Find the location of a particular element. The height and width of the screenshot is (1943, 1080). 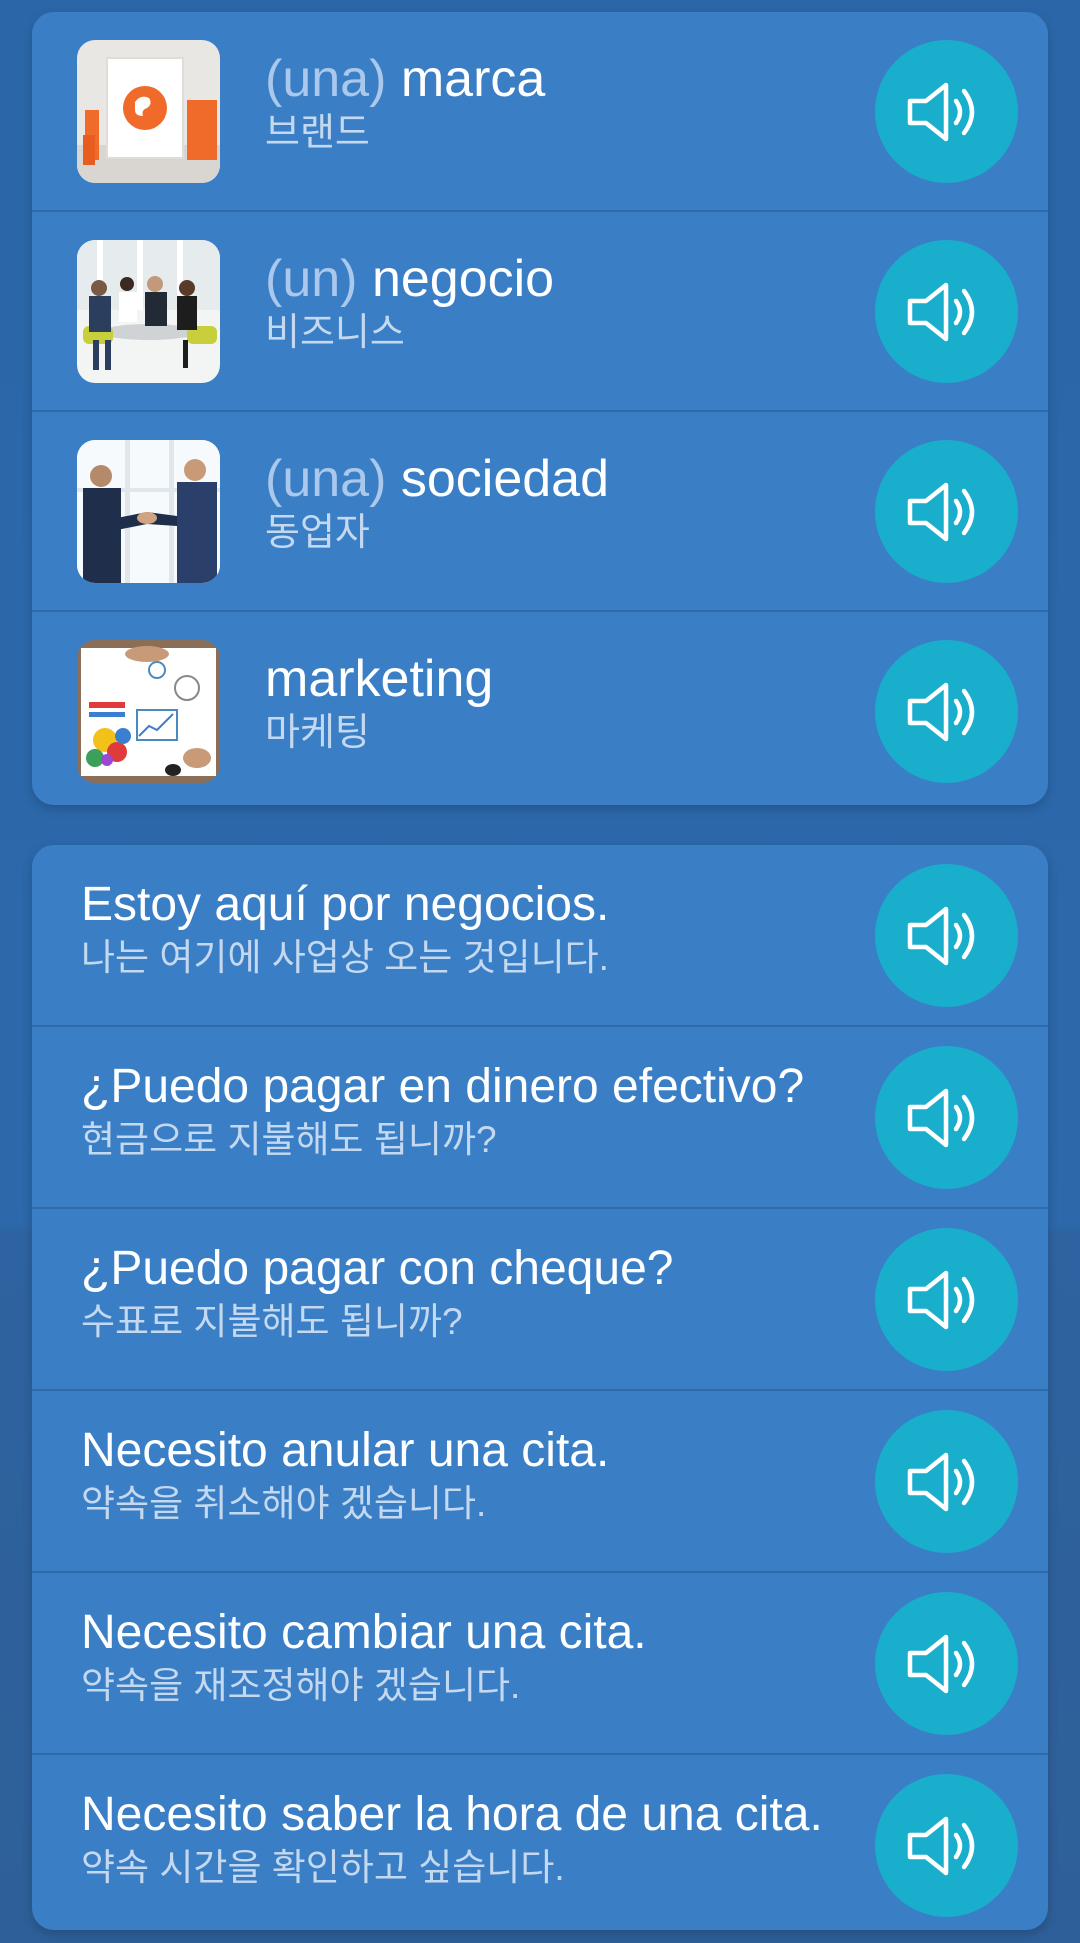

vocabulary-row: marketing 마케팅 is located at coordinates (540, 708).